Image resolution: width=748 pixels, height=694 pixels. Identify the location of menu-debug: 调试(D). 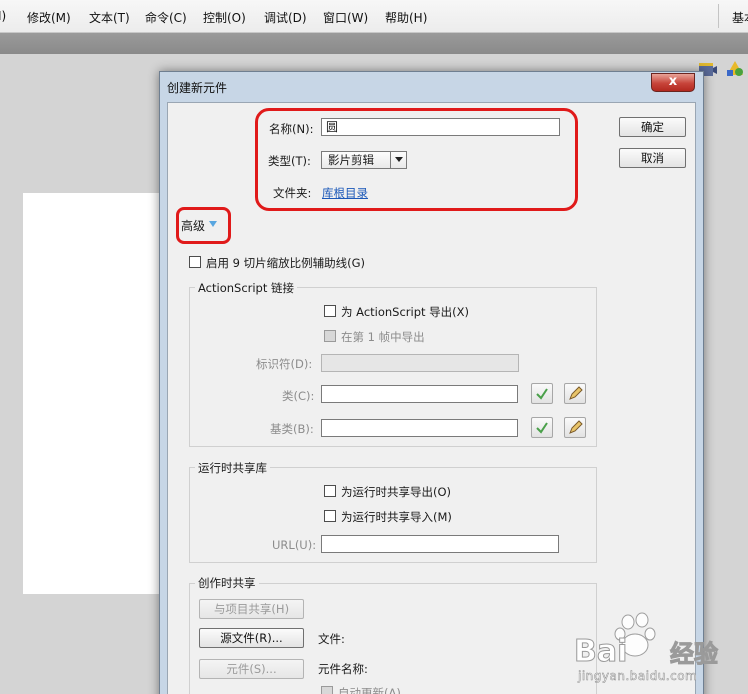
(285, 17).